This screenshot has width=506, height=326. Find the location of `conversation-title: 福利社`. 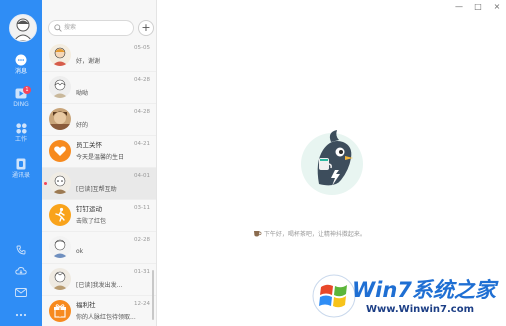

conversation-title: 福利社 is located at coordinates (86, 305).